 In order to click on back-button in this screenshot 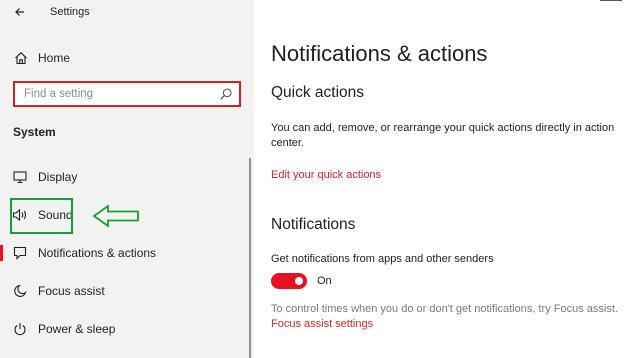, I will do `click(20, 12)`.